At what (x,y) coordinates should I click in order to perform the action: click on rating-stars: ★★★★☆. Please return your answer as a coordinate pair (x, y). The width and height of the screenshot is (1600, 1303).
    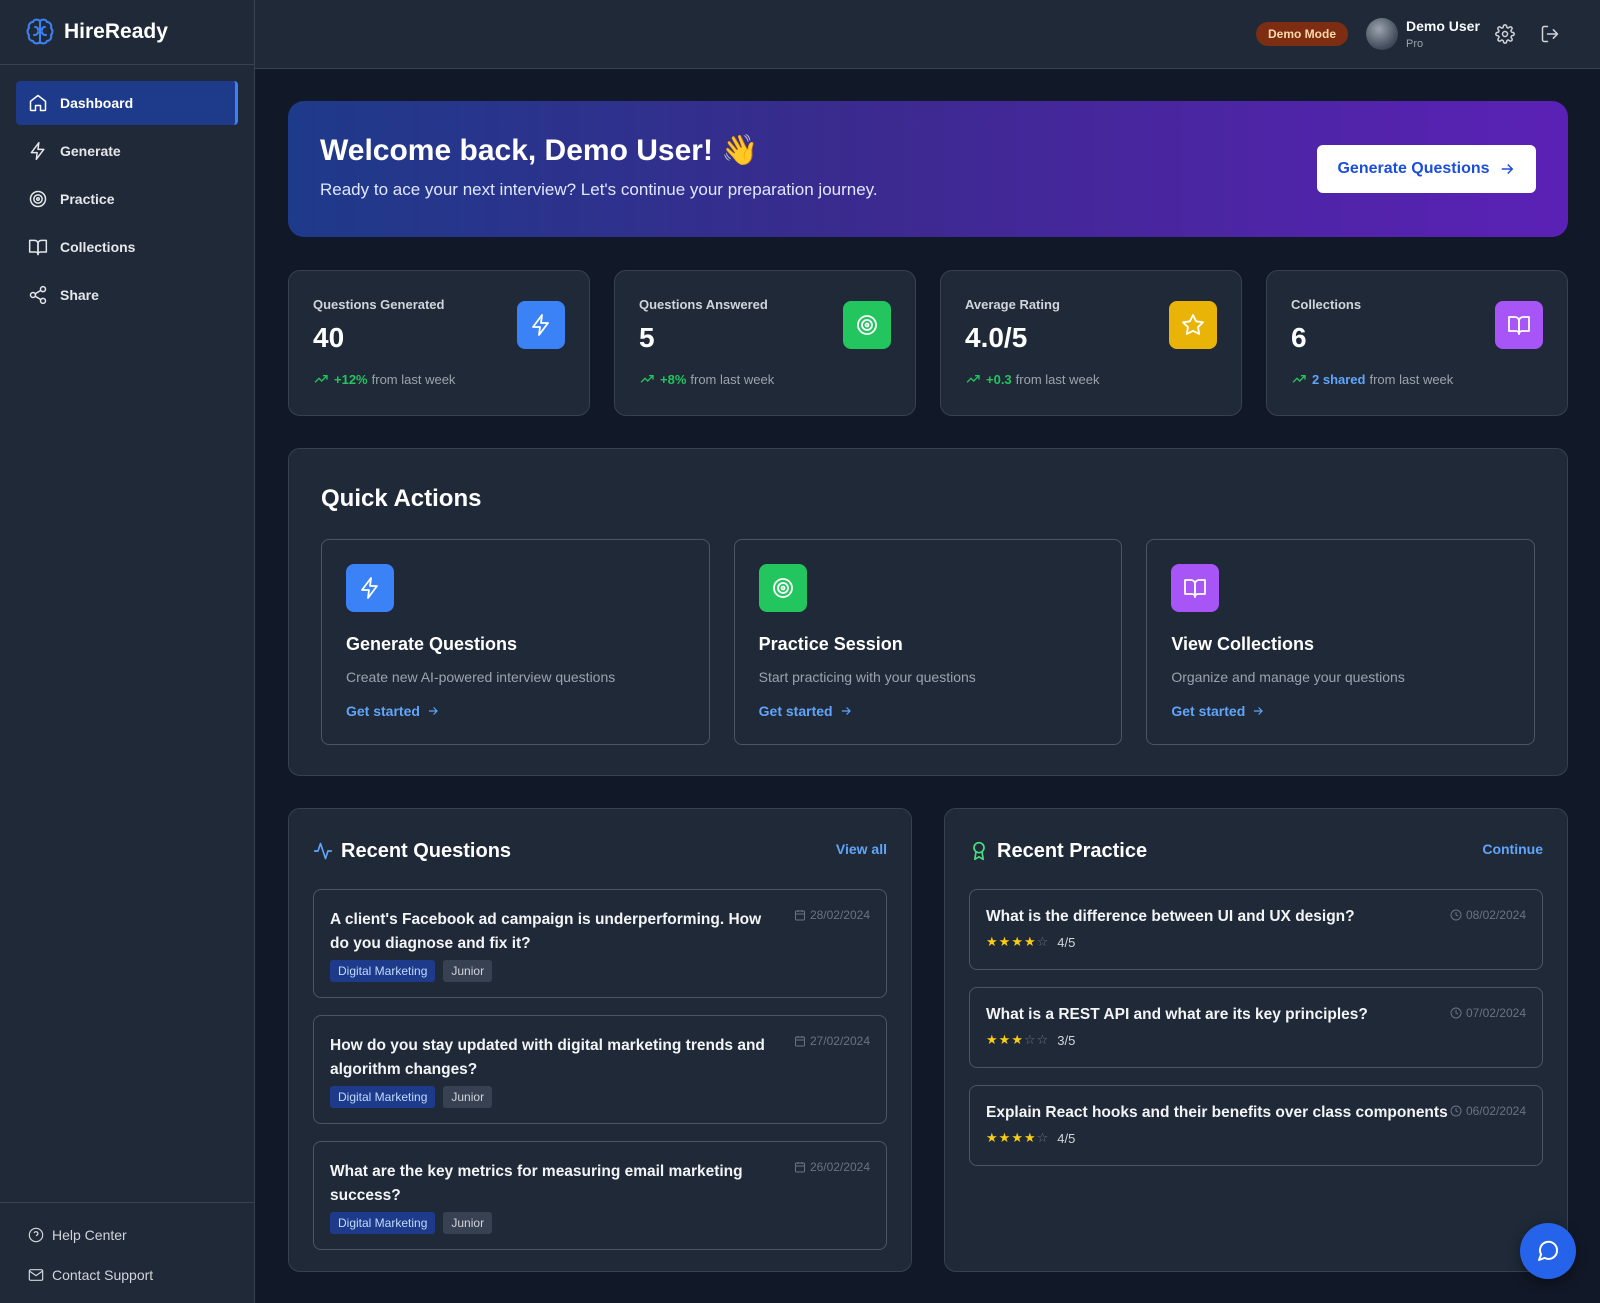
    Looking at the image, I should click on (1017, 942).